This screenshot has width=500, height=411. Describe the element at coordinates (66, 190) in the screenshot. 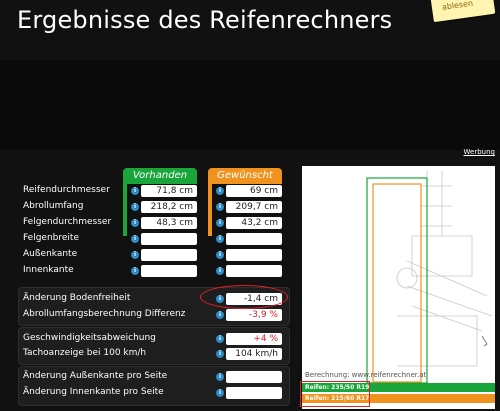

I see `row-label-reifendurchmesser: Reifendurchmesser` at that location.